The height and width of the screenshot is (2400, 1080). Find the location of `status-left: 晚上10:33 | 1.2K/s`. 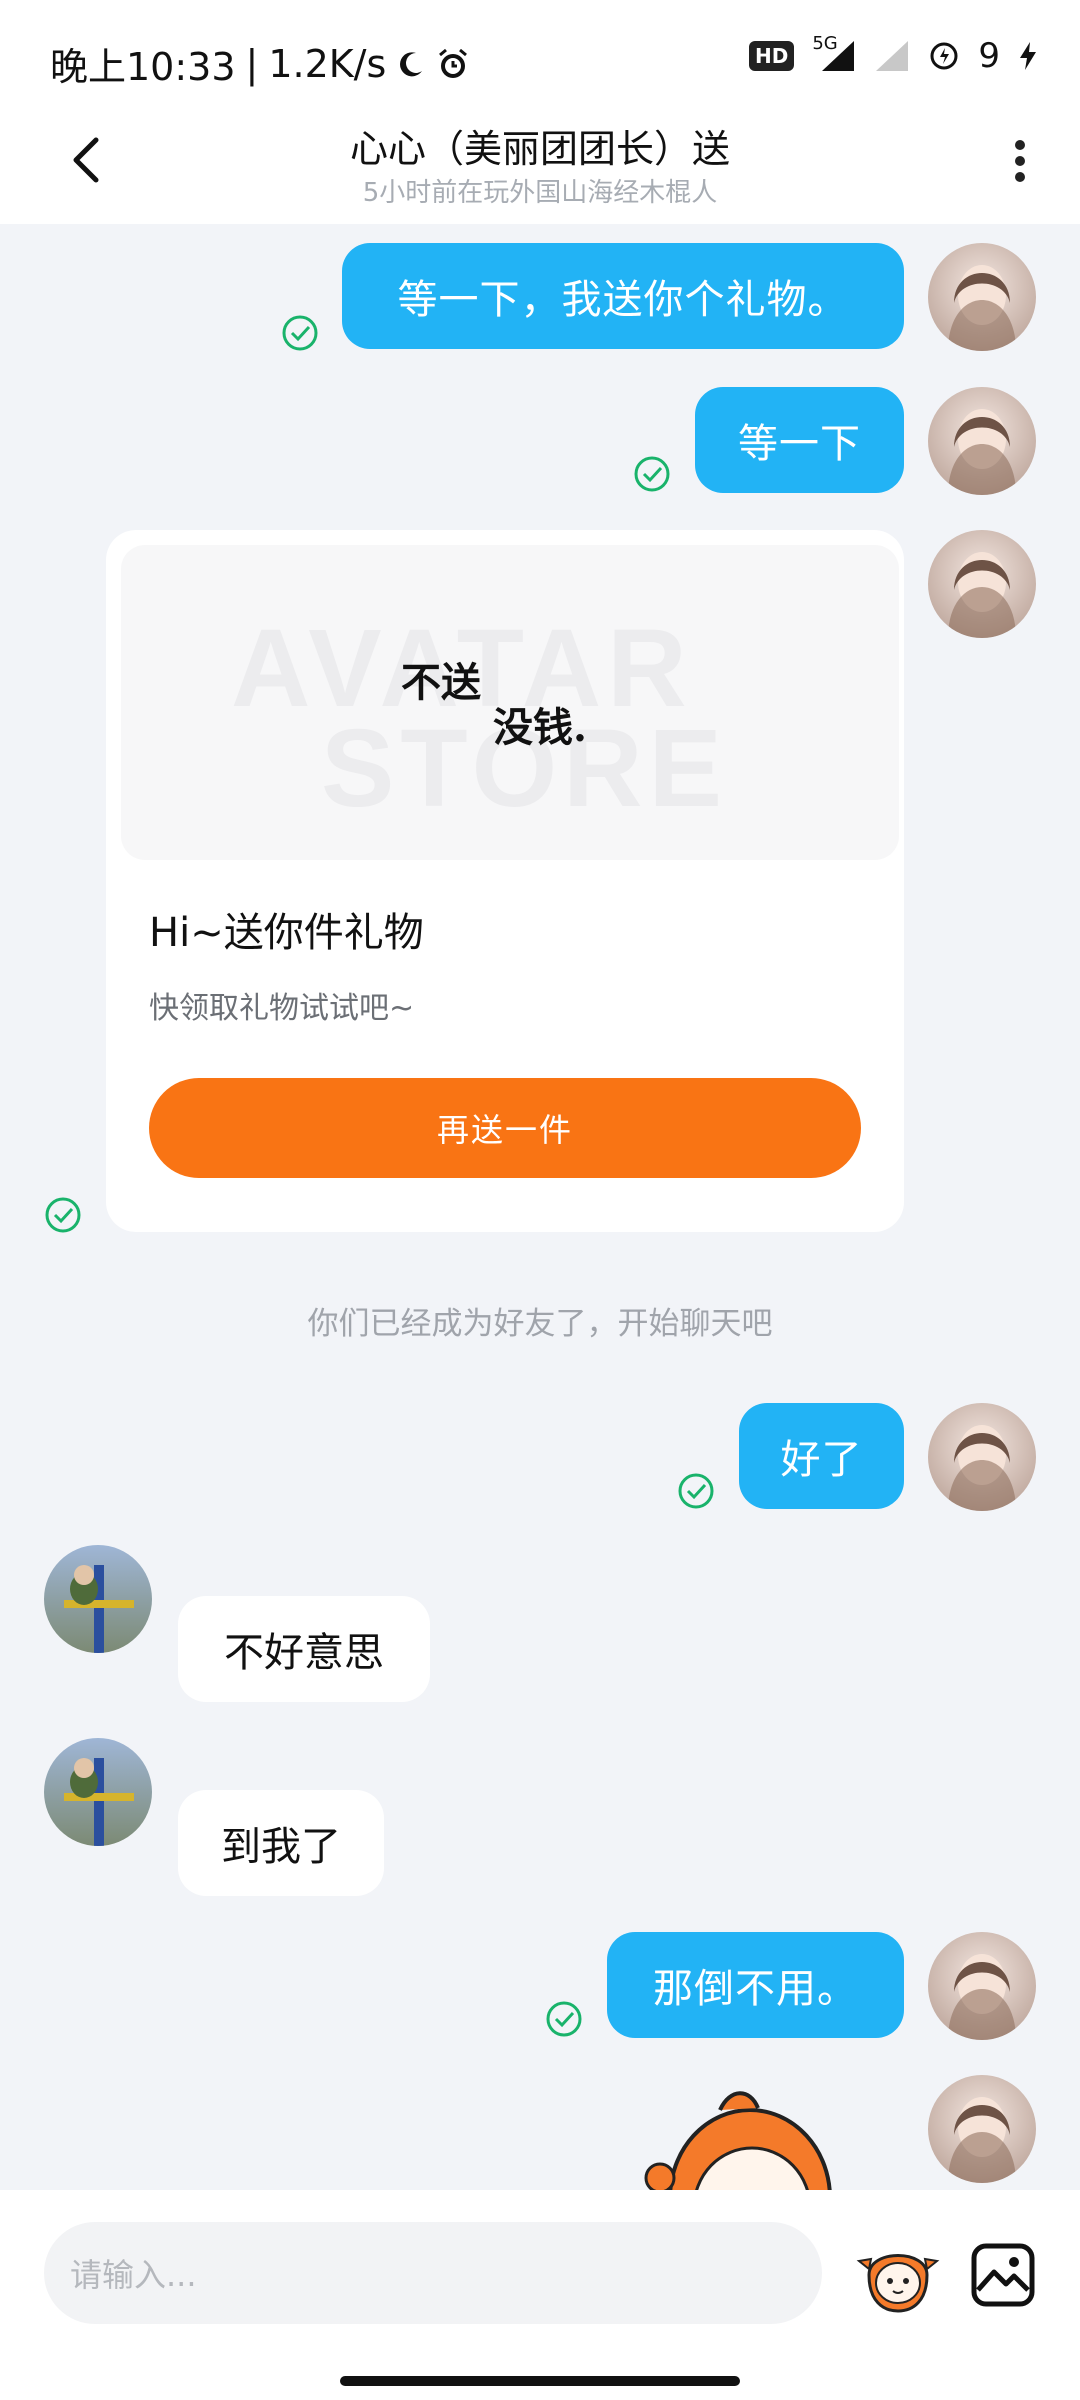

status-left: 晚上10:33 | 1.2K/s is located at coordinates (260, 63).